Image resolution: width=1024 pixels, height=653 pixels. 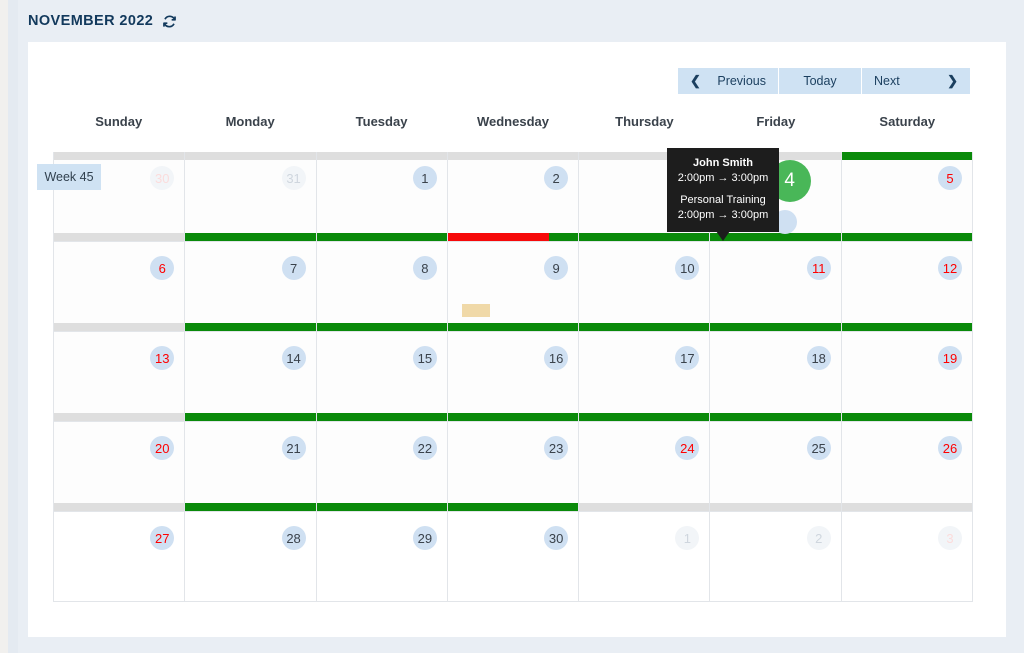 What do you see at coordinates (818, 268) in the screenshot?
I see `day-number-badge: 11` at bounding box center [818, 268].